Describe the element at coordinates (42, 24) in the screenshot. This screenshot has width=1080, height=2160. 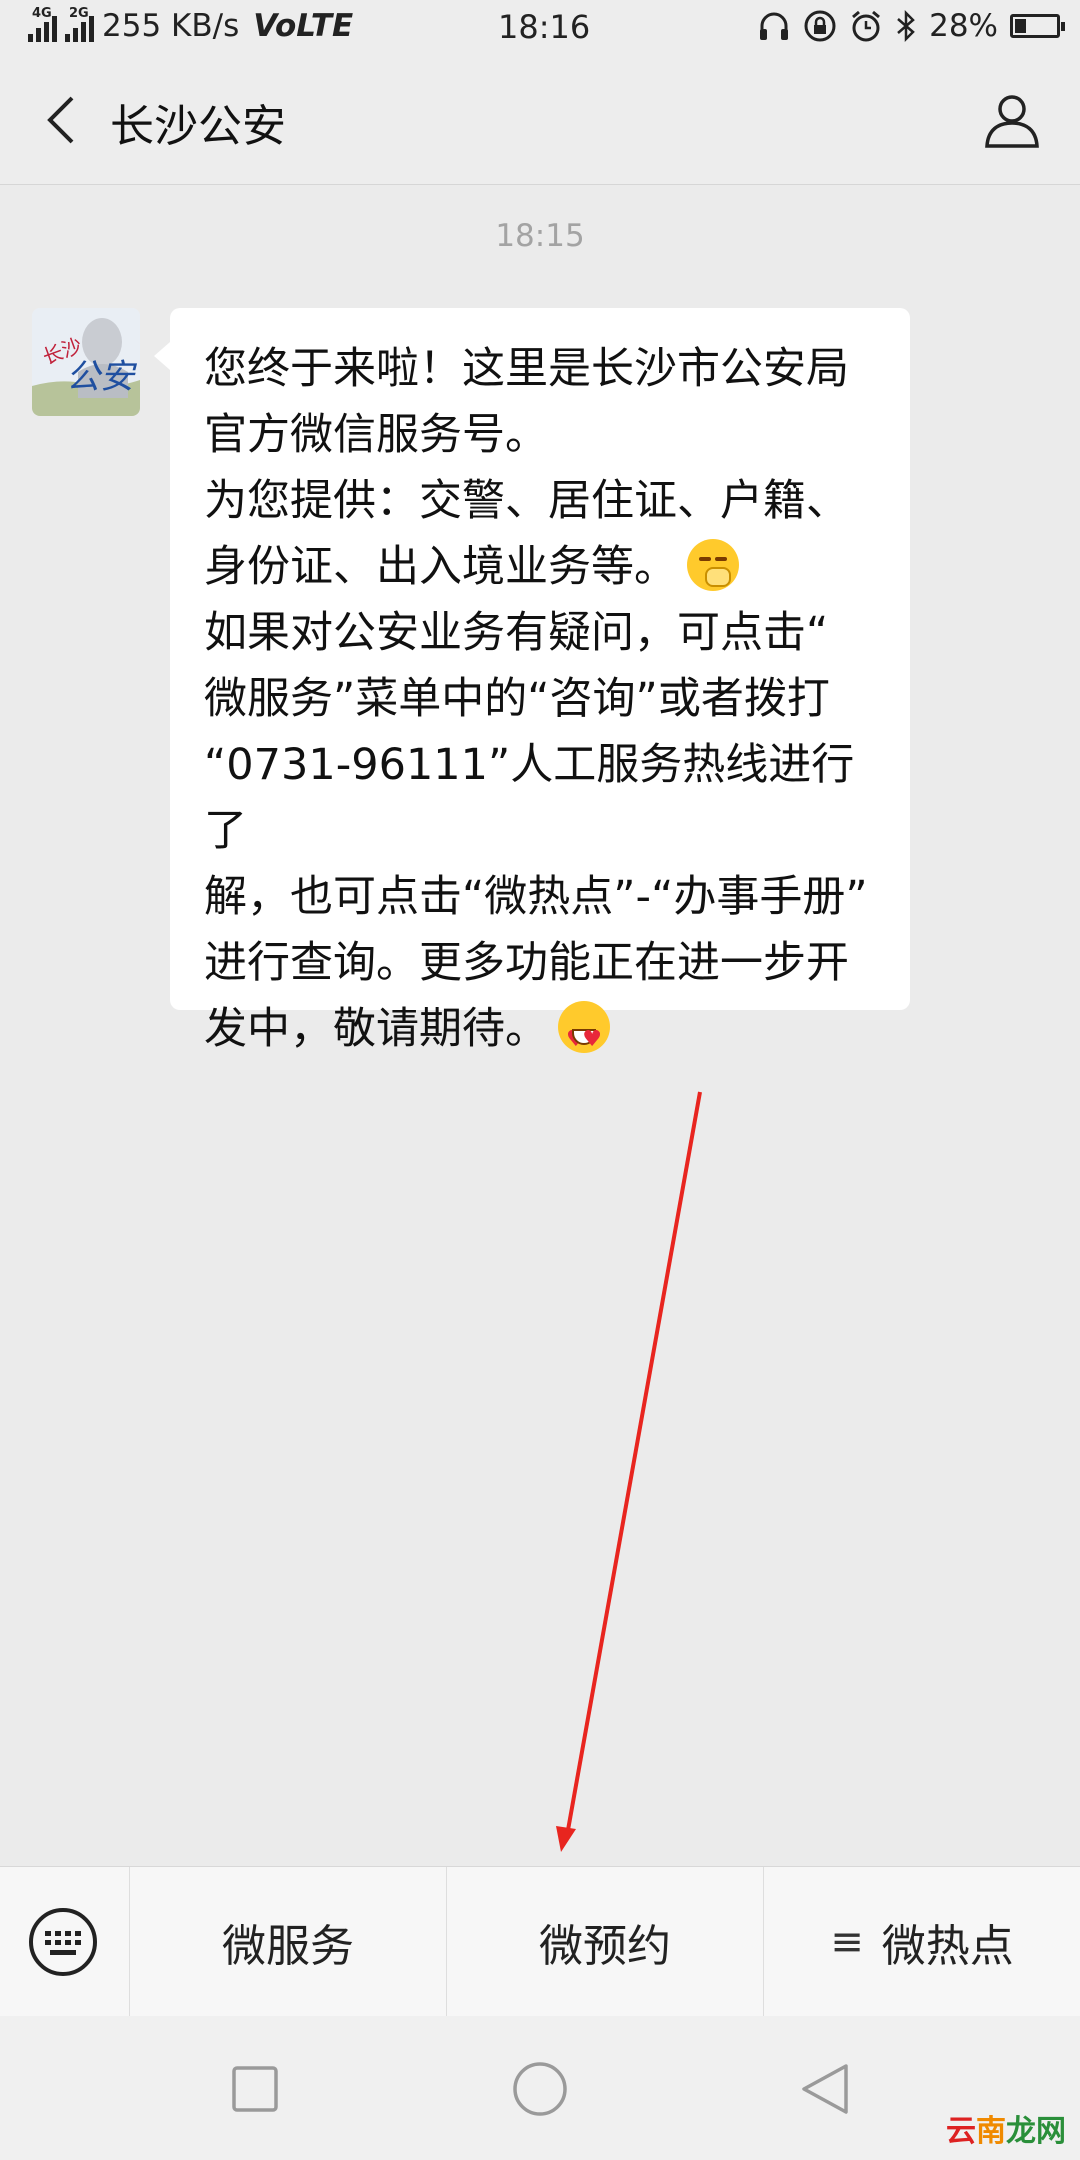
I see `signal-4g-icon: 4G` at that location.